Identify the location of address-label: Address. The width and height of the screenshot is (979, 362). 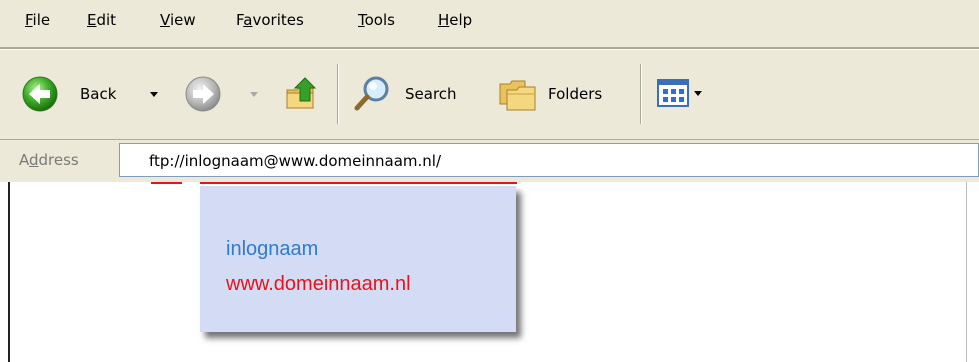
(49, 160).